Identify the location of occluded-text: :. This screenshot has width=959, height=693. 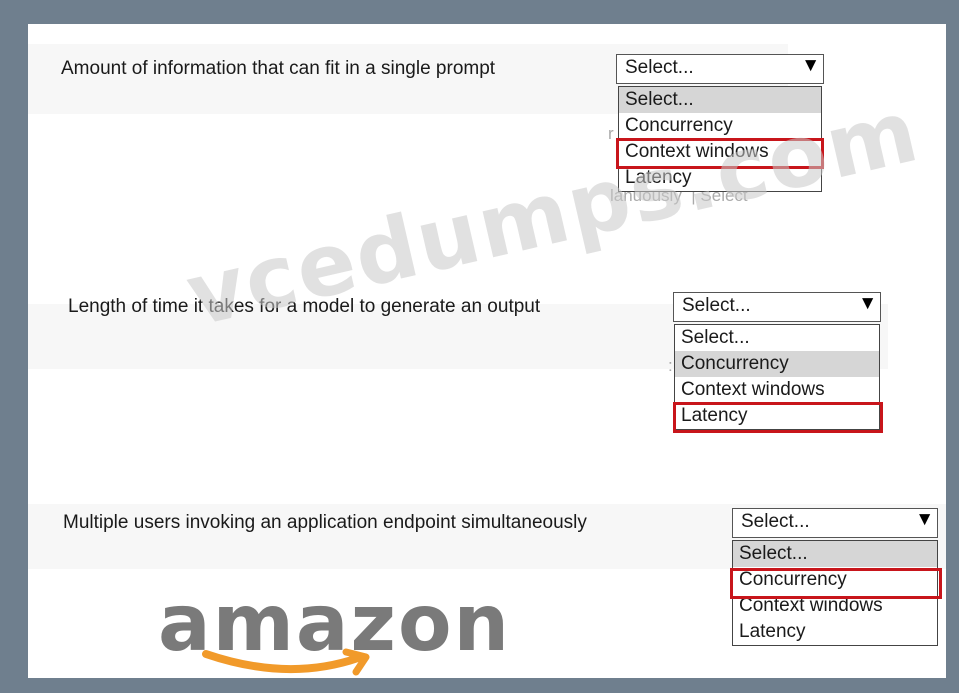
(670, 365).